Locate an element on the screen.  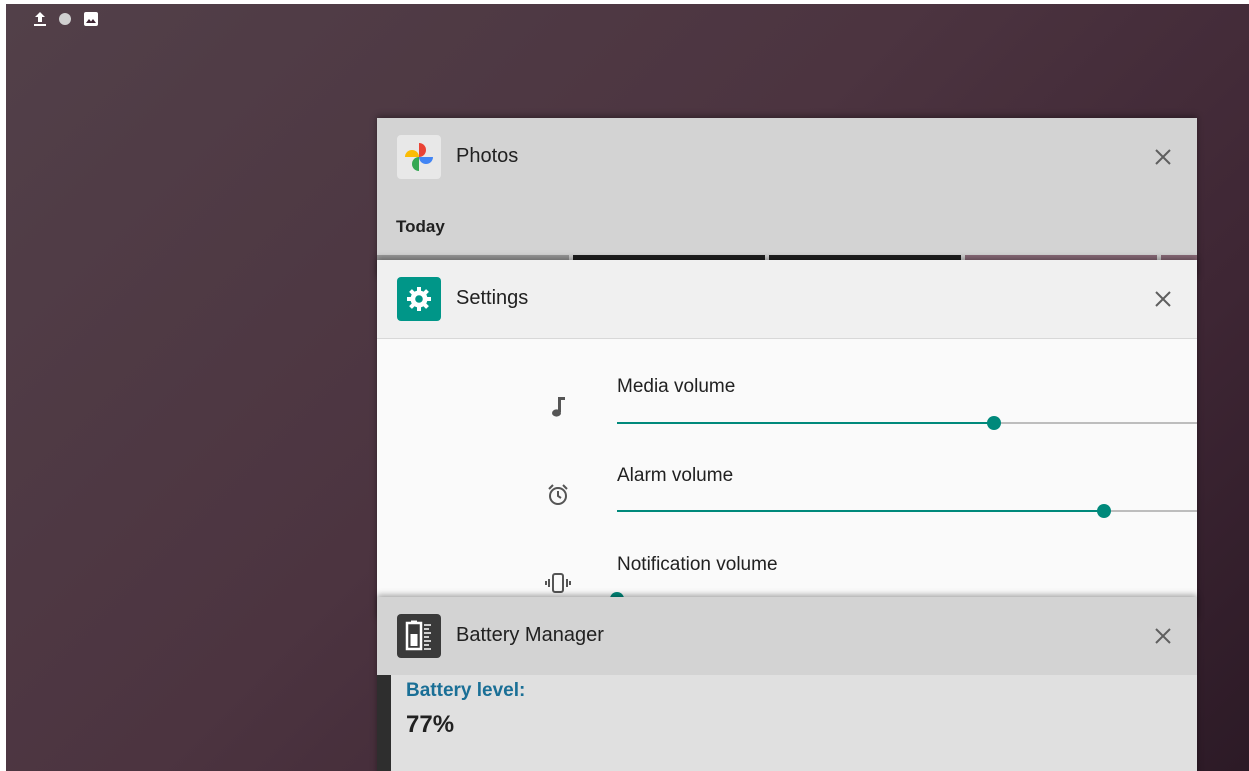
alarm-clock-icon is located at coordinates (558, 495).